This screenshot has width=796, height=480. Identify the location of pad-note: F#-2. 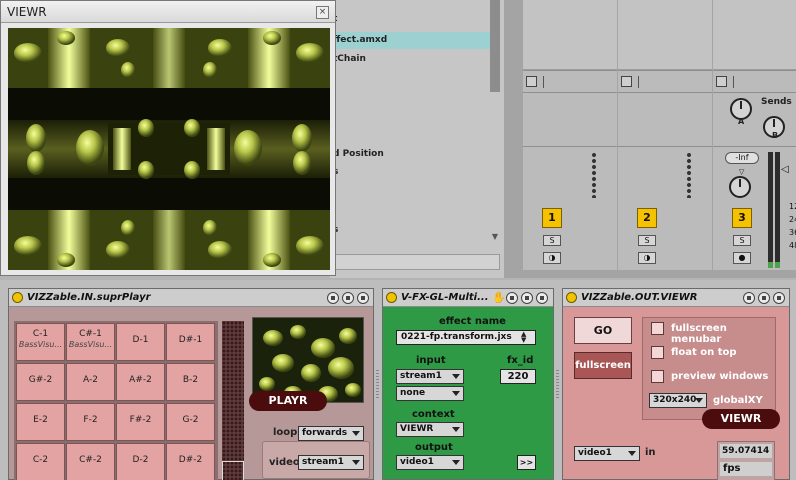
(140, 420).